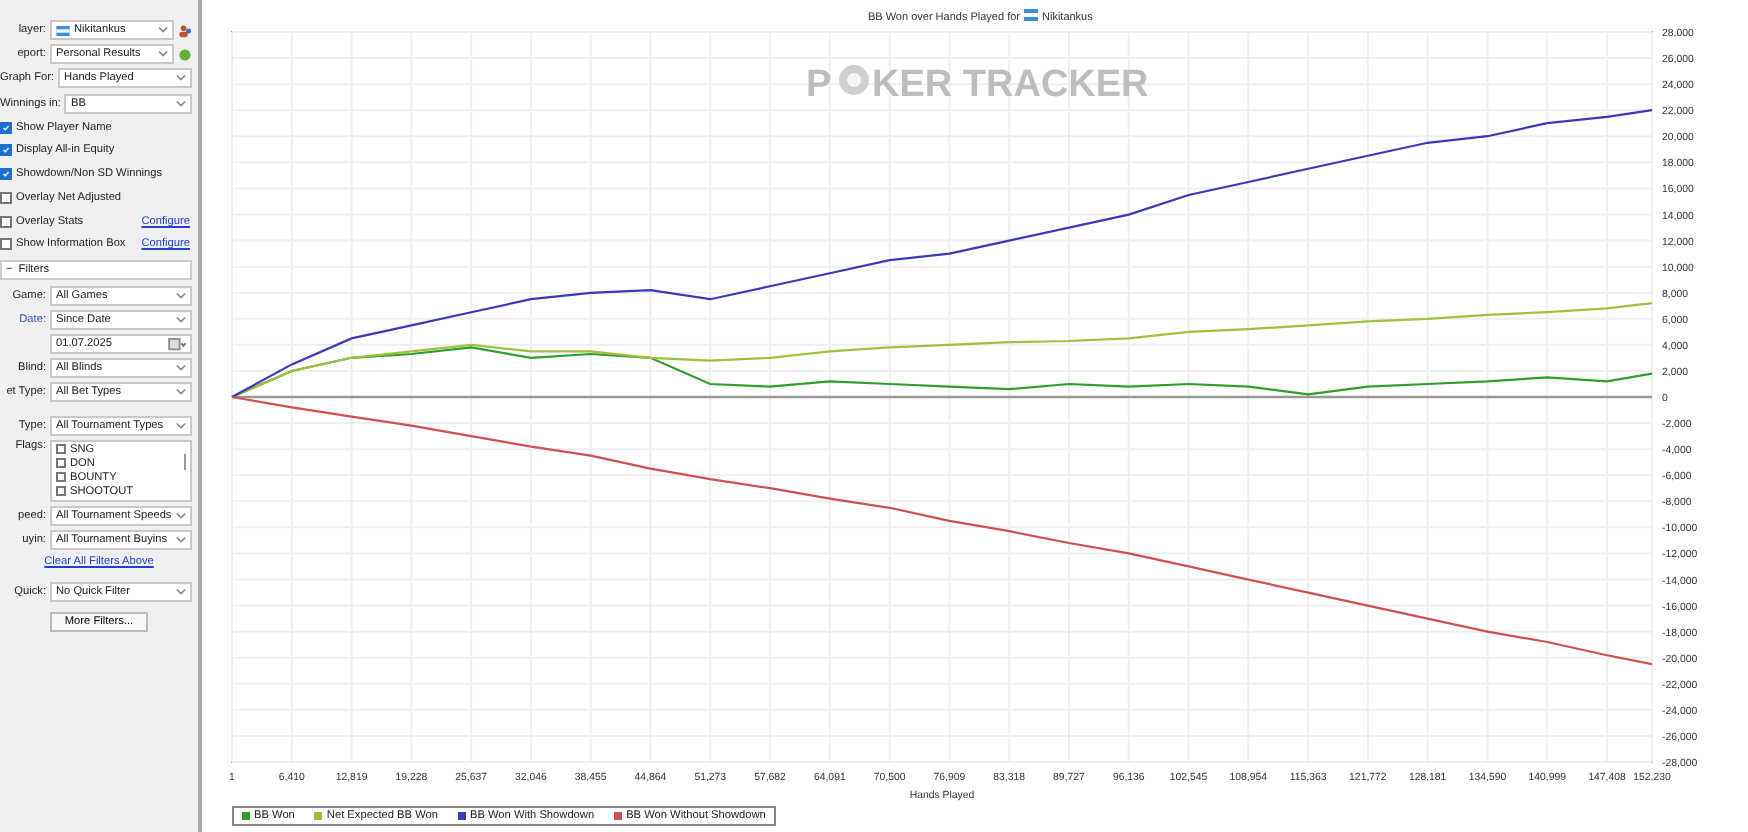 This screenshot has width=1748, height=832. Describe the element at coordinates (1010, 85) in the screenshot. I see `watermark-text: KER TRACKER` at that location.